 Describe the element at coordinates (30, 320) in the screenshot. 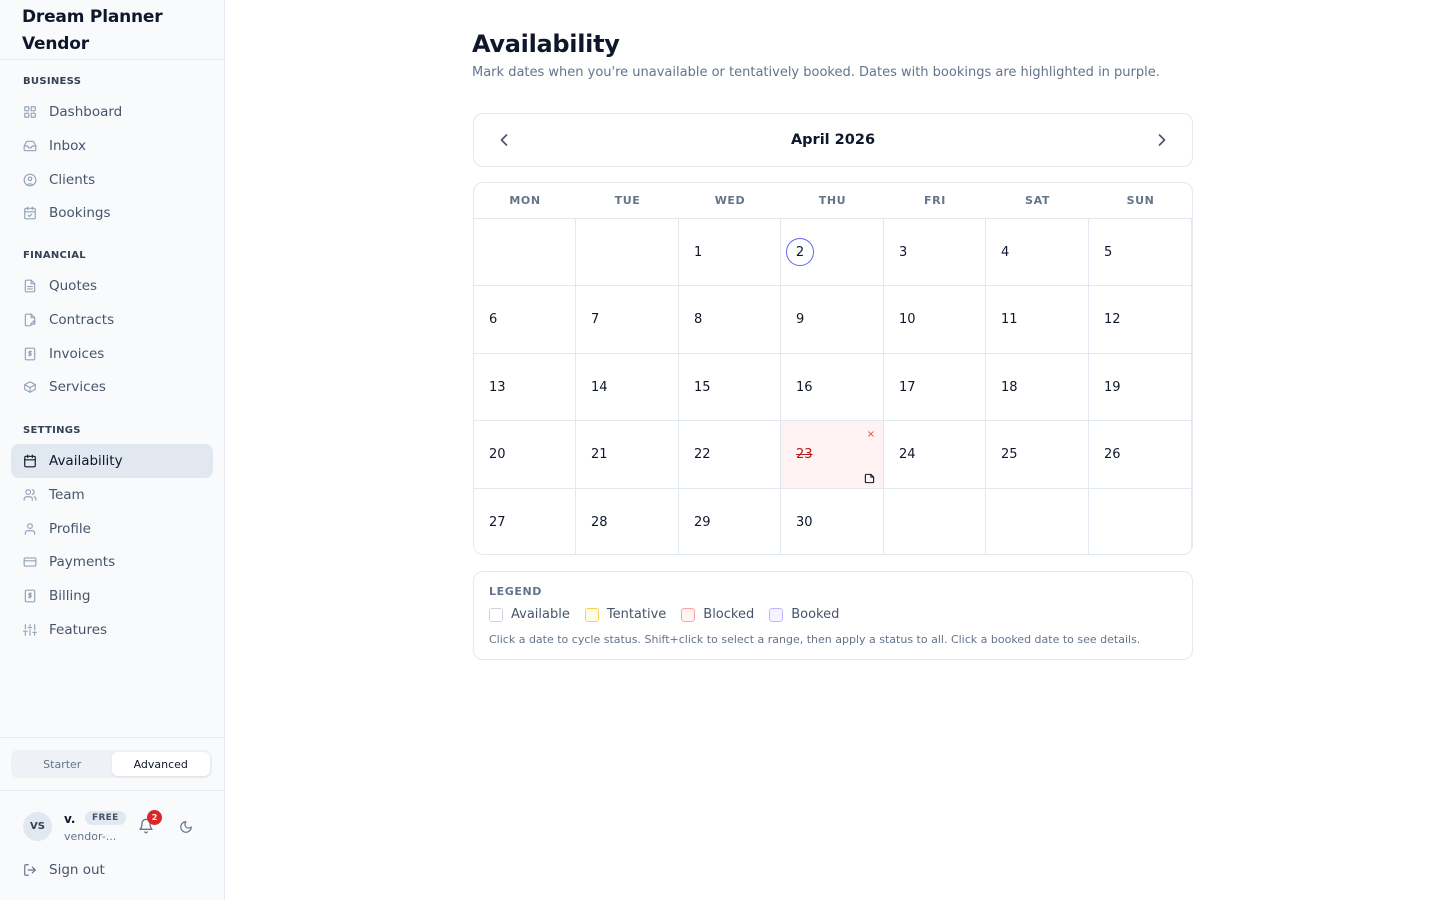

I see `file-signature-icon` at that location.